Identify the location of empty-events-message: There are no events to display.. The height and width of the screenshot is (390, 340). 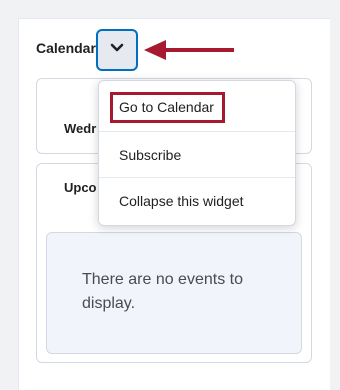
(162, 291).